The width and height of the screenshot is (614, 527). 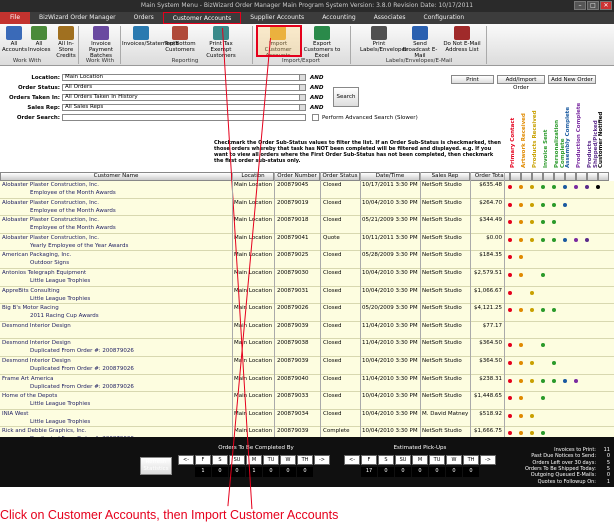 What do you see at coordinates (180, 39) in the screenshot?
I see `top-bottom-customers-button: Top/Bottom Customers` at bounding box center [180, 39].